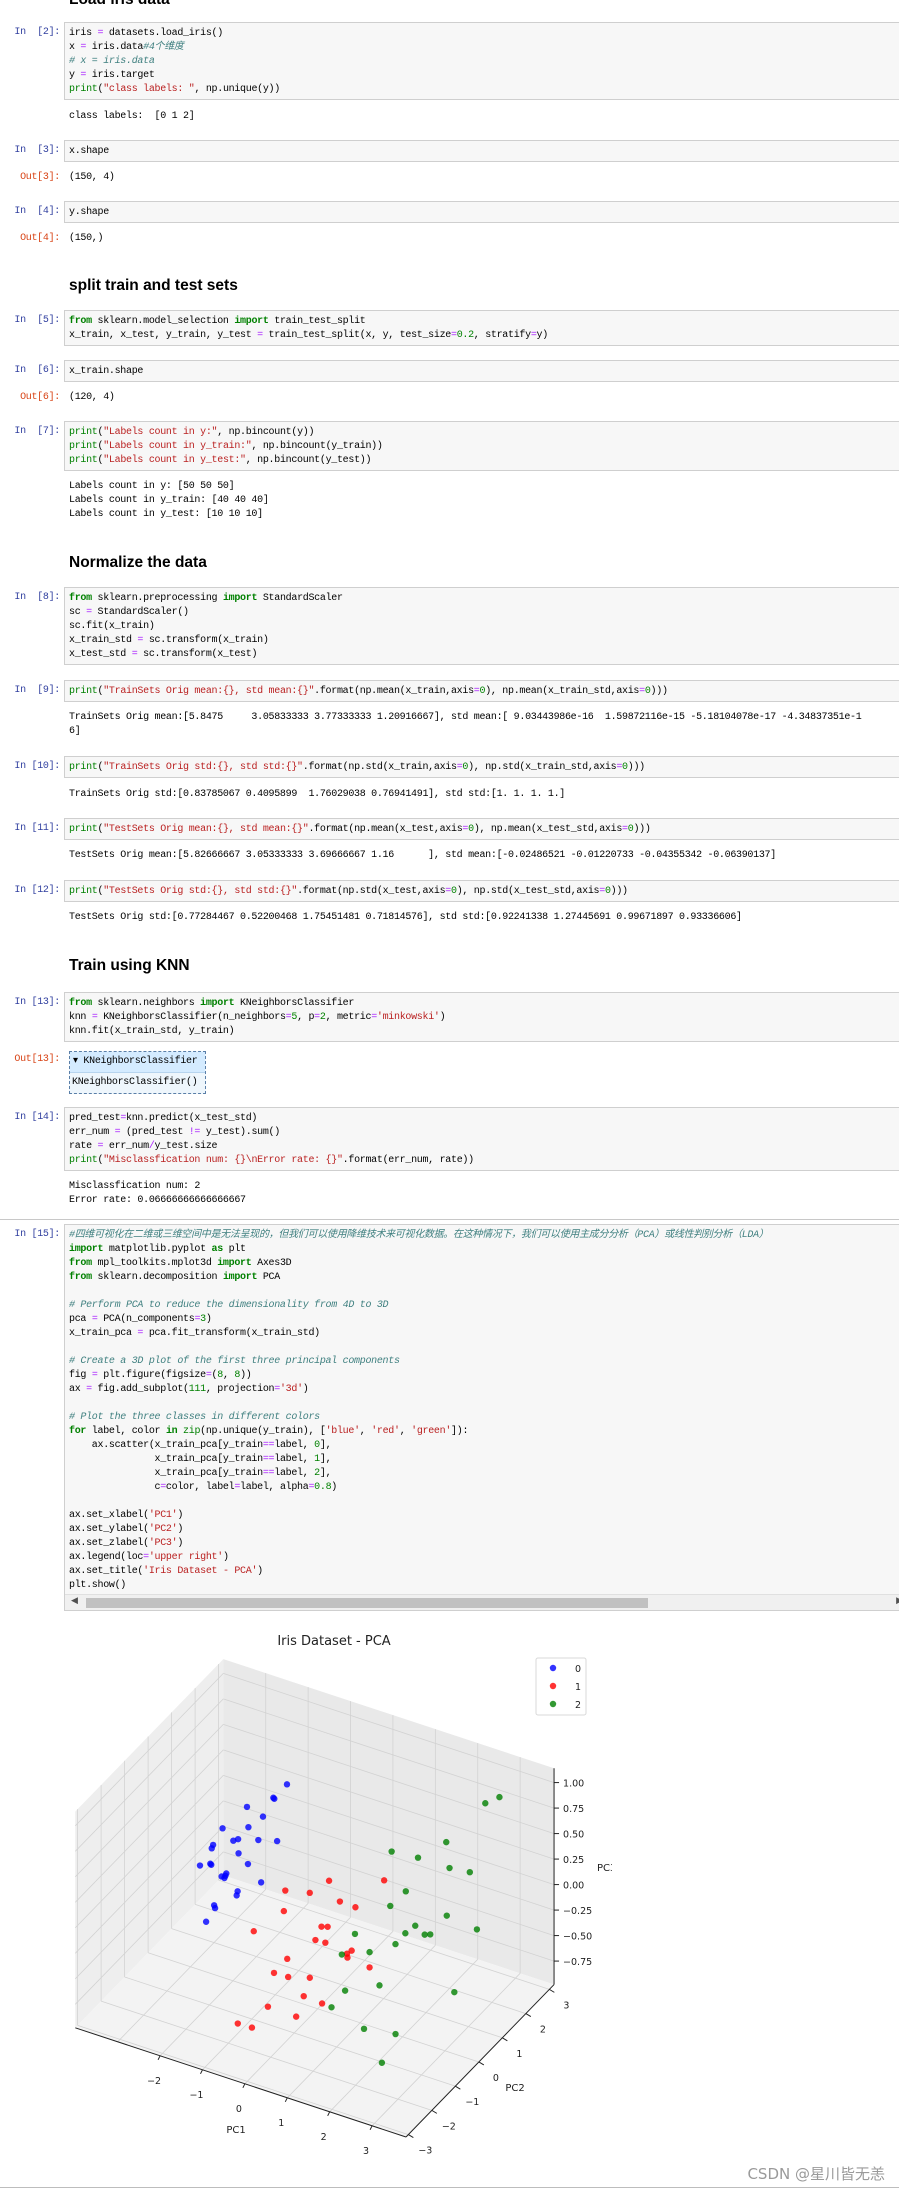 This screenshot has width=899, height=2190. What do you see at coordinates (514, 2088) in the screenshot?
I see `y-axis-label: PC2` at bounding box center [514, 2088].